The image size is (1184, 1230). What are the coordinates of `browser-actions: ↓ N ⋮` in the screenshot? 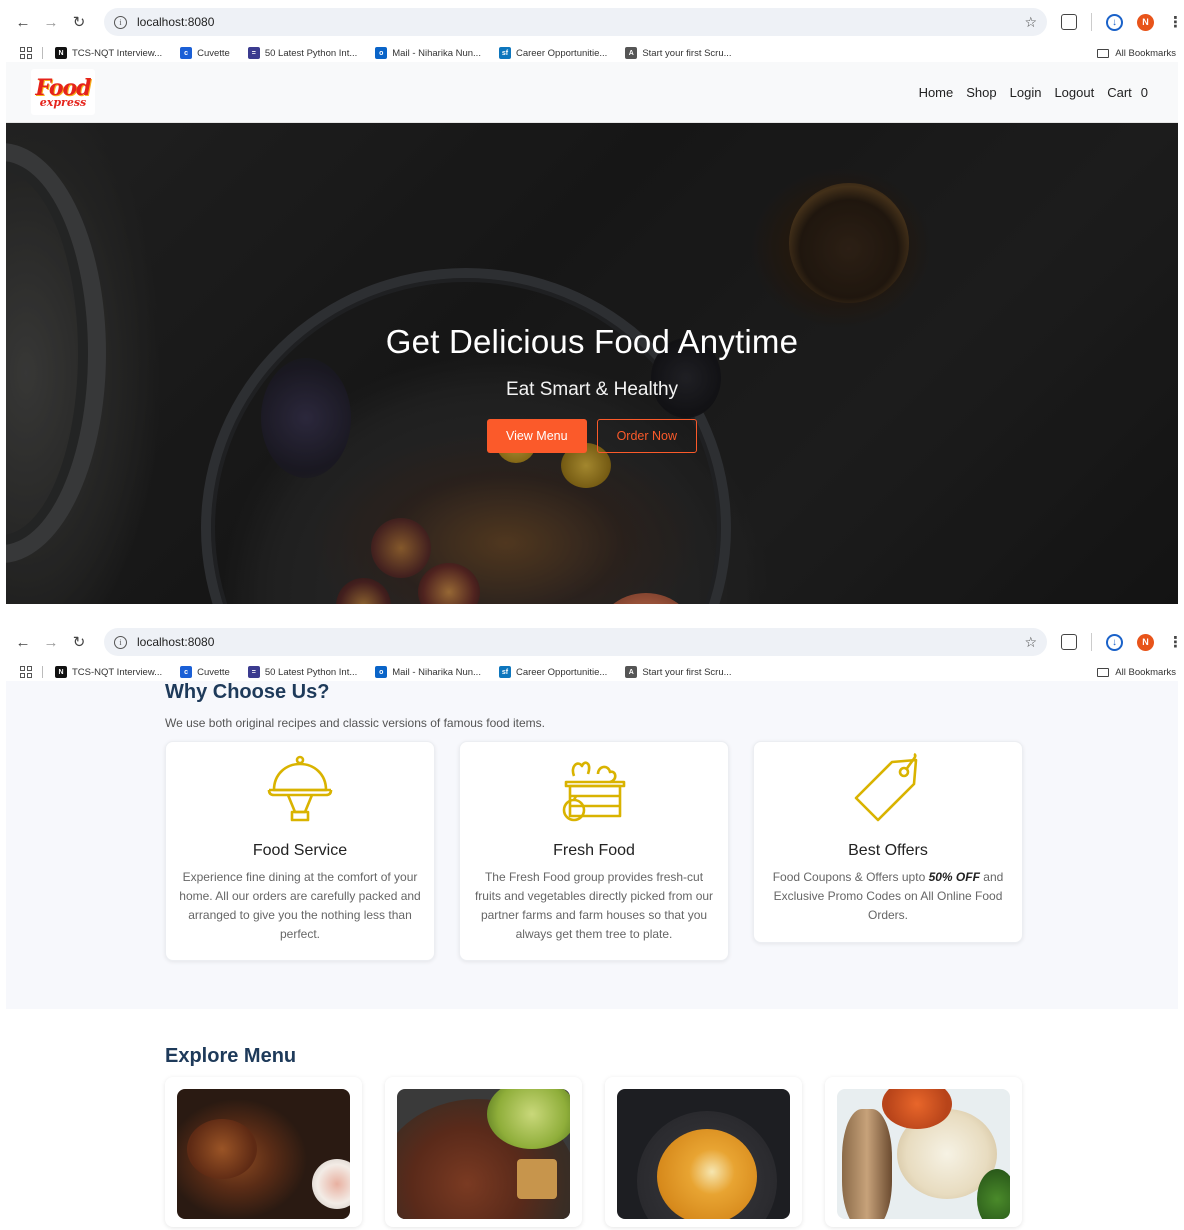 It's located at (1122, 22).